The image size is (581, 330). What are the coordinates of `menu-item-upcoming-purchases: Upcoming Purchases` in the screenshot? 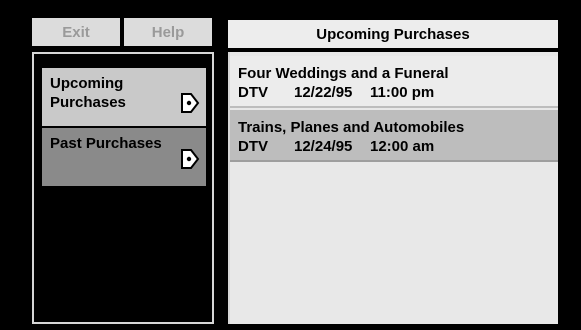 It's located at (124, 97).